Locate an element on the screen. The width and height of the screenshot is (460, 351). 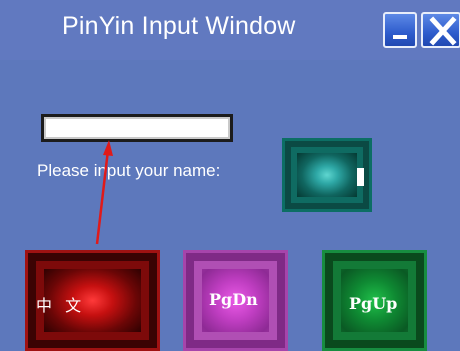
close-button is located at coordinates (440, 30).